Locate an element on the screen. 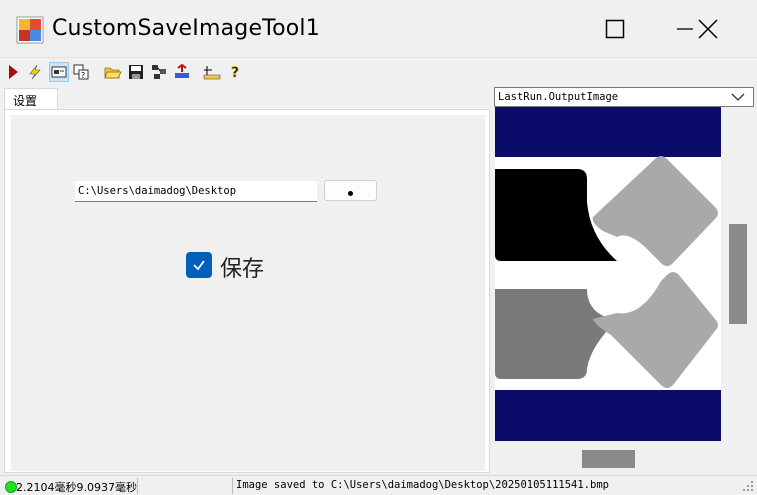 The height and width of the screenshot is (495, 757). run-icon is located at coordinates (13, 72).